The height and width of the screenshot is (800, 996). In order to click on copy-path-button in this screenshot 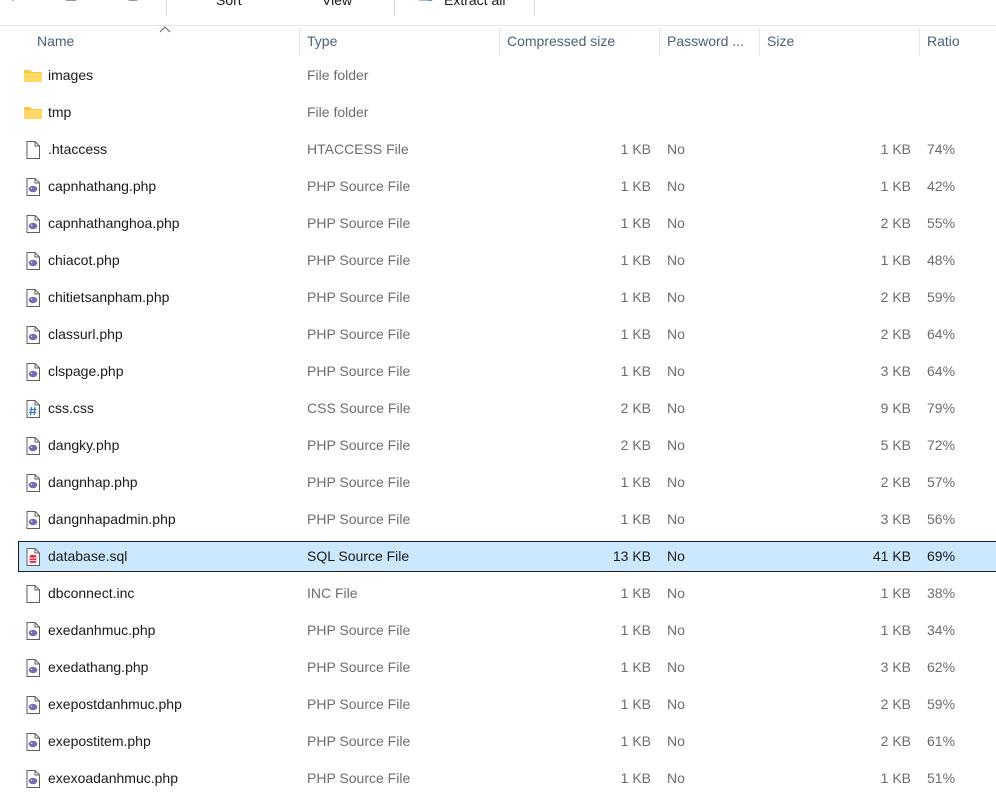, I will do `click(71, 5)`.